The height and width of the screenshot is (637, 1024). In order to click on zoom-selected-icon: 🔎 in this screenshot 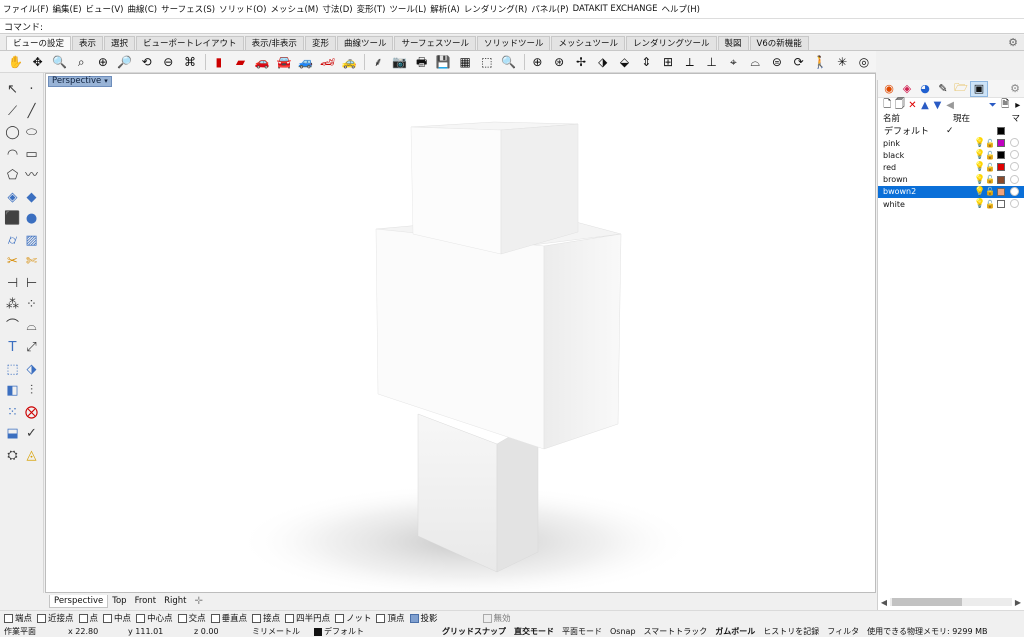, I will do `click(125, 62)`.